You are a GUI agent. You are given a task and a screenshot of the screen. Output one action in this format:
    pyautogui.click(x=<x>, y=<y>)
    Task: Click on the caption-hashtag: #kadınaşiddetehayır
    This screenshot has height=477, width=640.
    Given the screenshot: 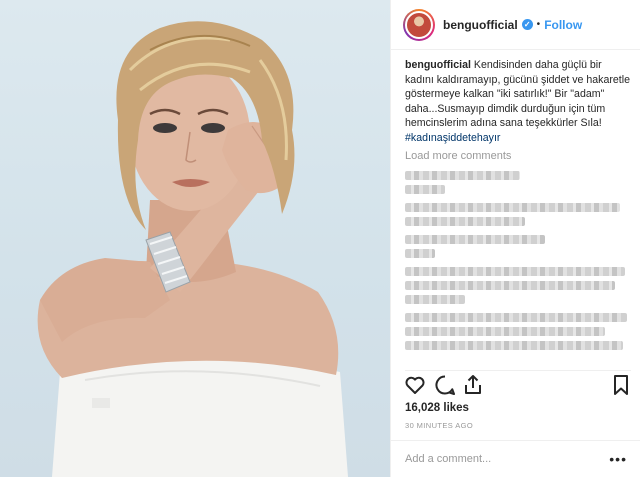 What is the action you would take?
    pyautogui.click(x=452, y=138)
    